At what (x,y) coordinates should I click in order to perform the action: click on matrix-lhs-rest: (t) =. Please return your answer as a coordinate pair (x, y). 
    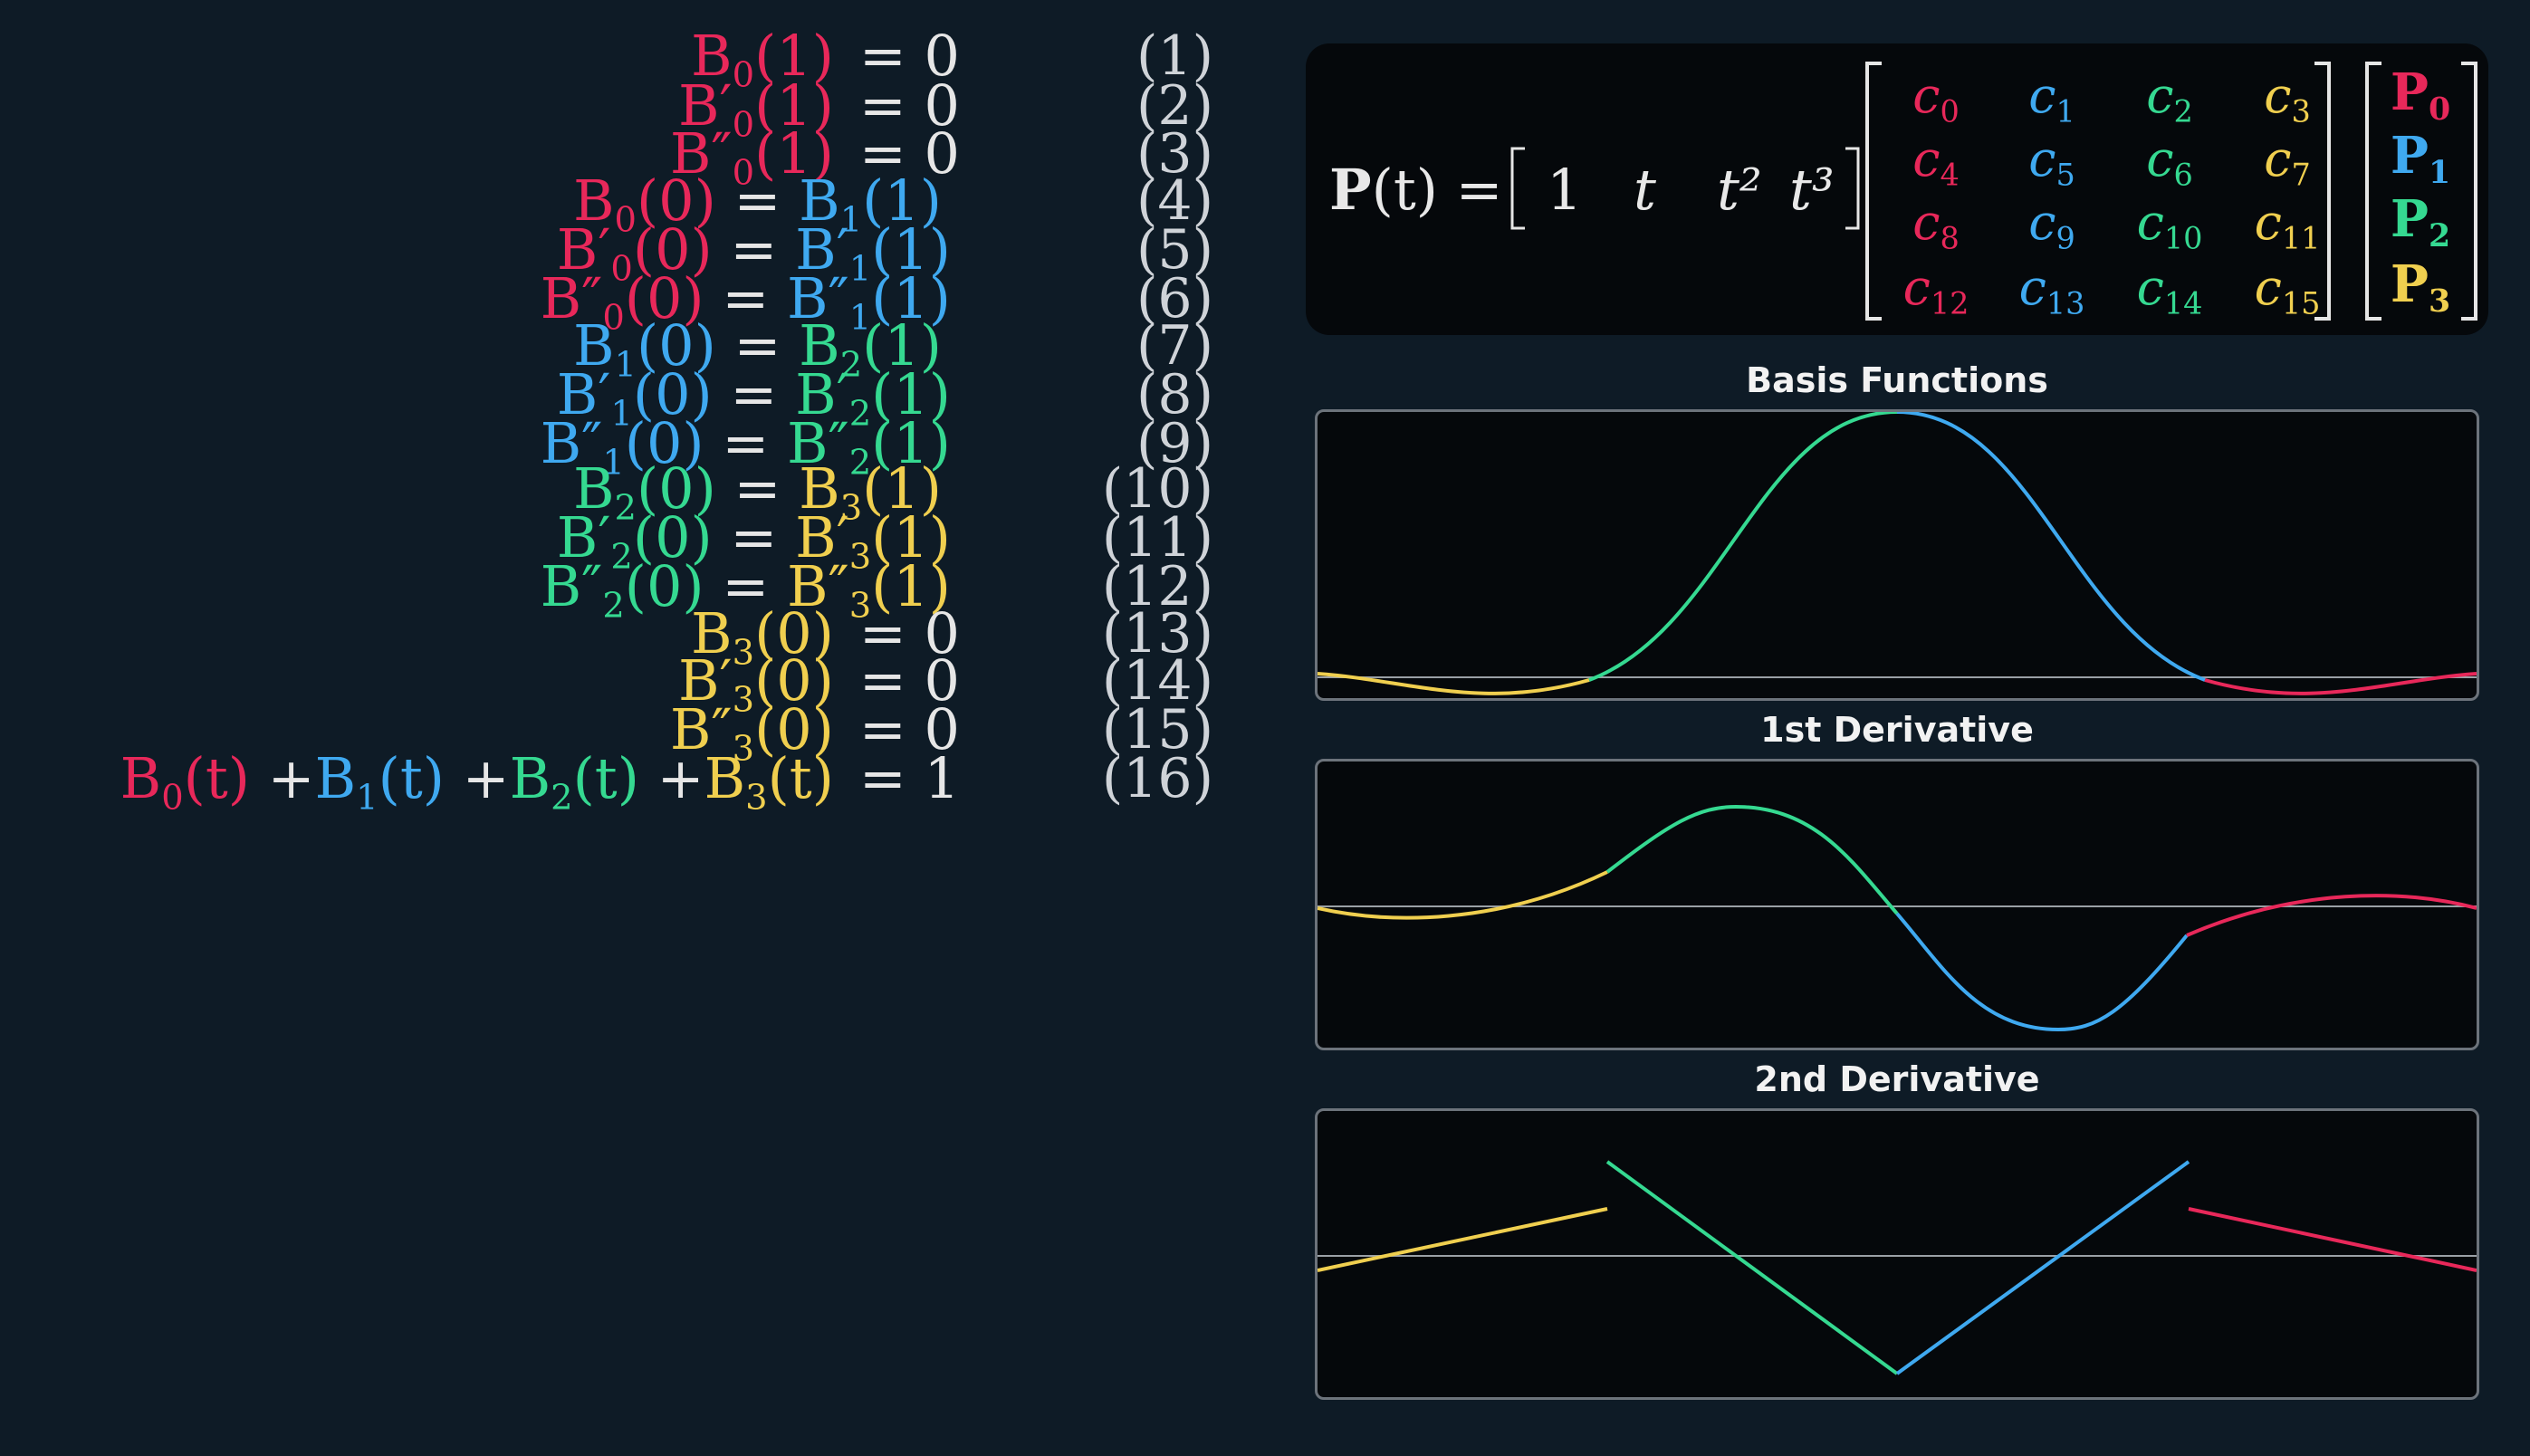
    Looking at the image, I should click on (1437, 190).